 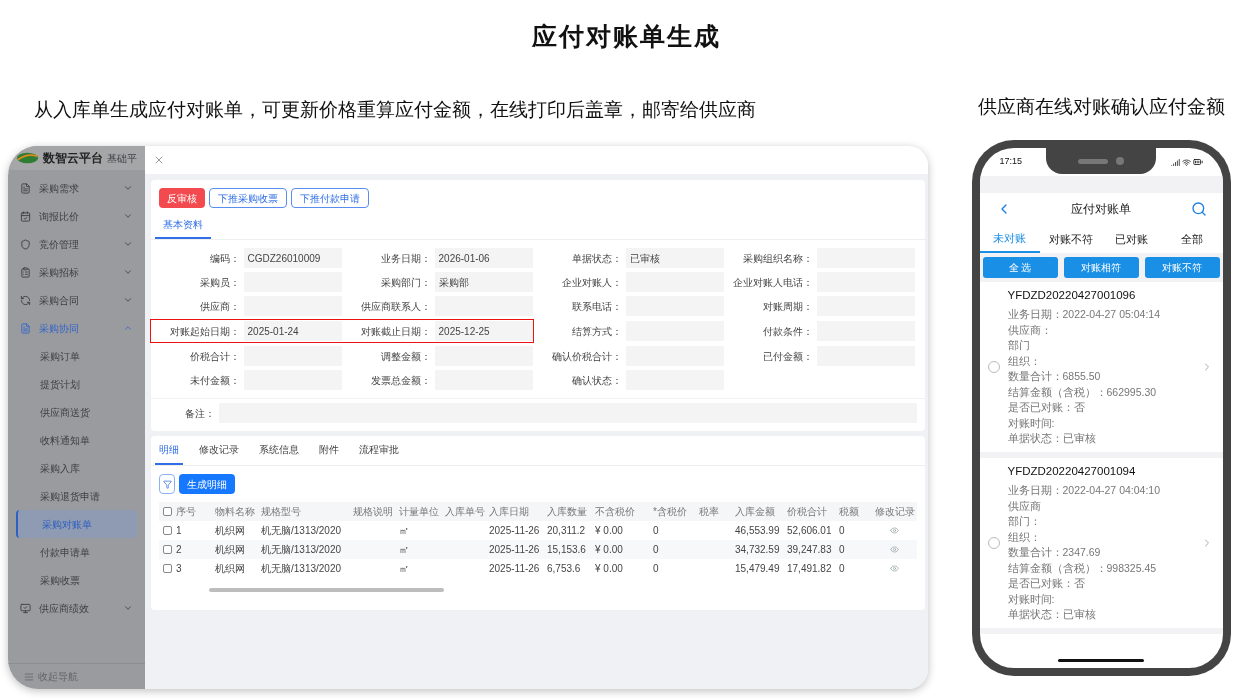 I want to click on sidebar-subitem: 采购收票, so click(x=76, y=580).